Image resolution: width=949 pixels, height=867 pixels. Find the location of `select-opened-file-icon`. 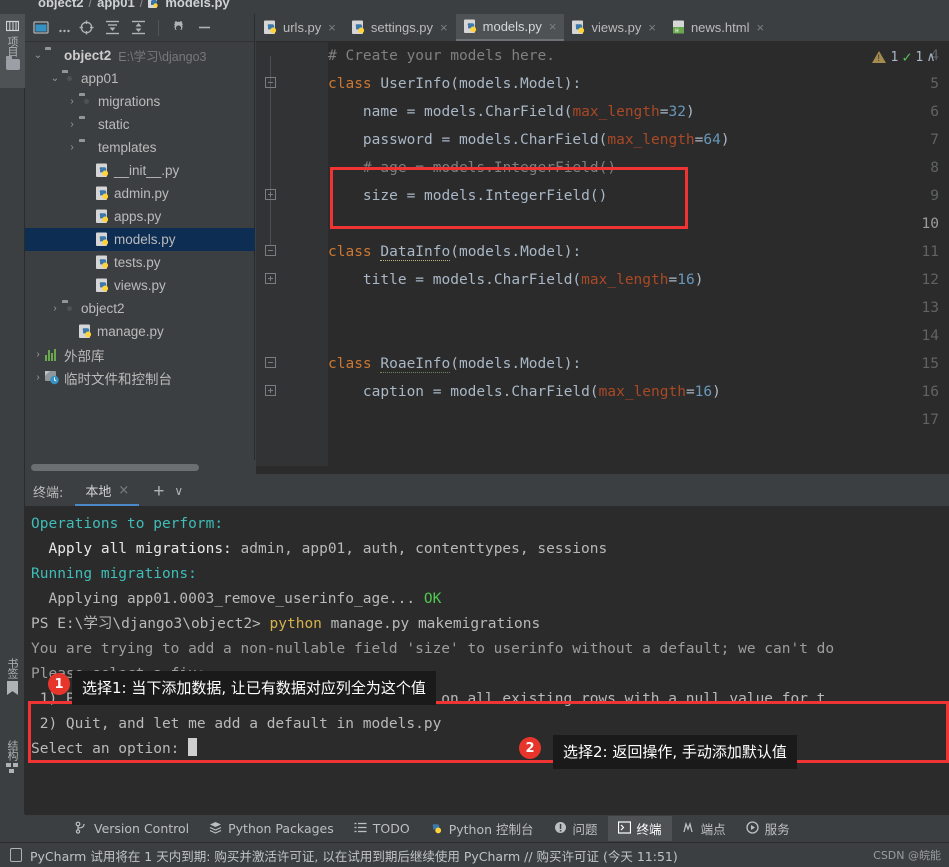

select-opened-file-icon is located at coordinates (41, 27).